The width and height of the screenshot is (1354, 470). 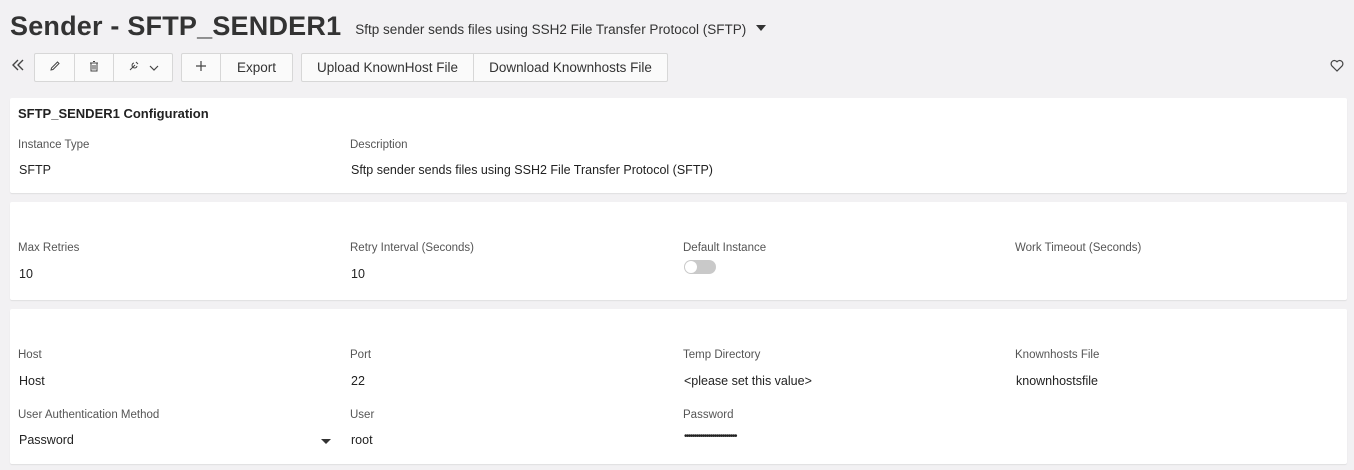 I want to click on toggle-knob, so click(x=691, y=267).